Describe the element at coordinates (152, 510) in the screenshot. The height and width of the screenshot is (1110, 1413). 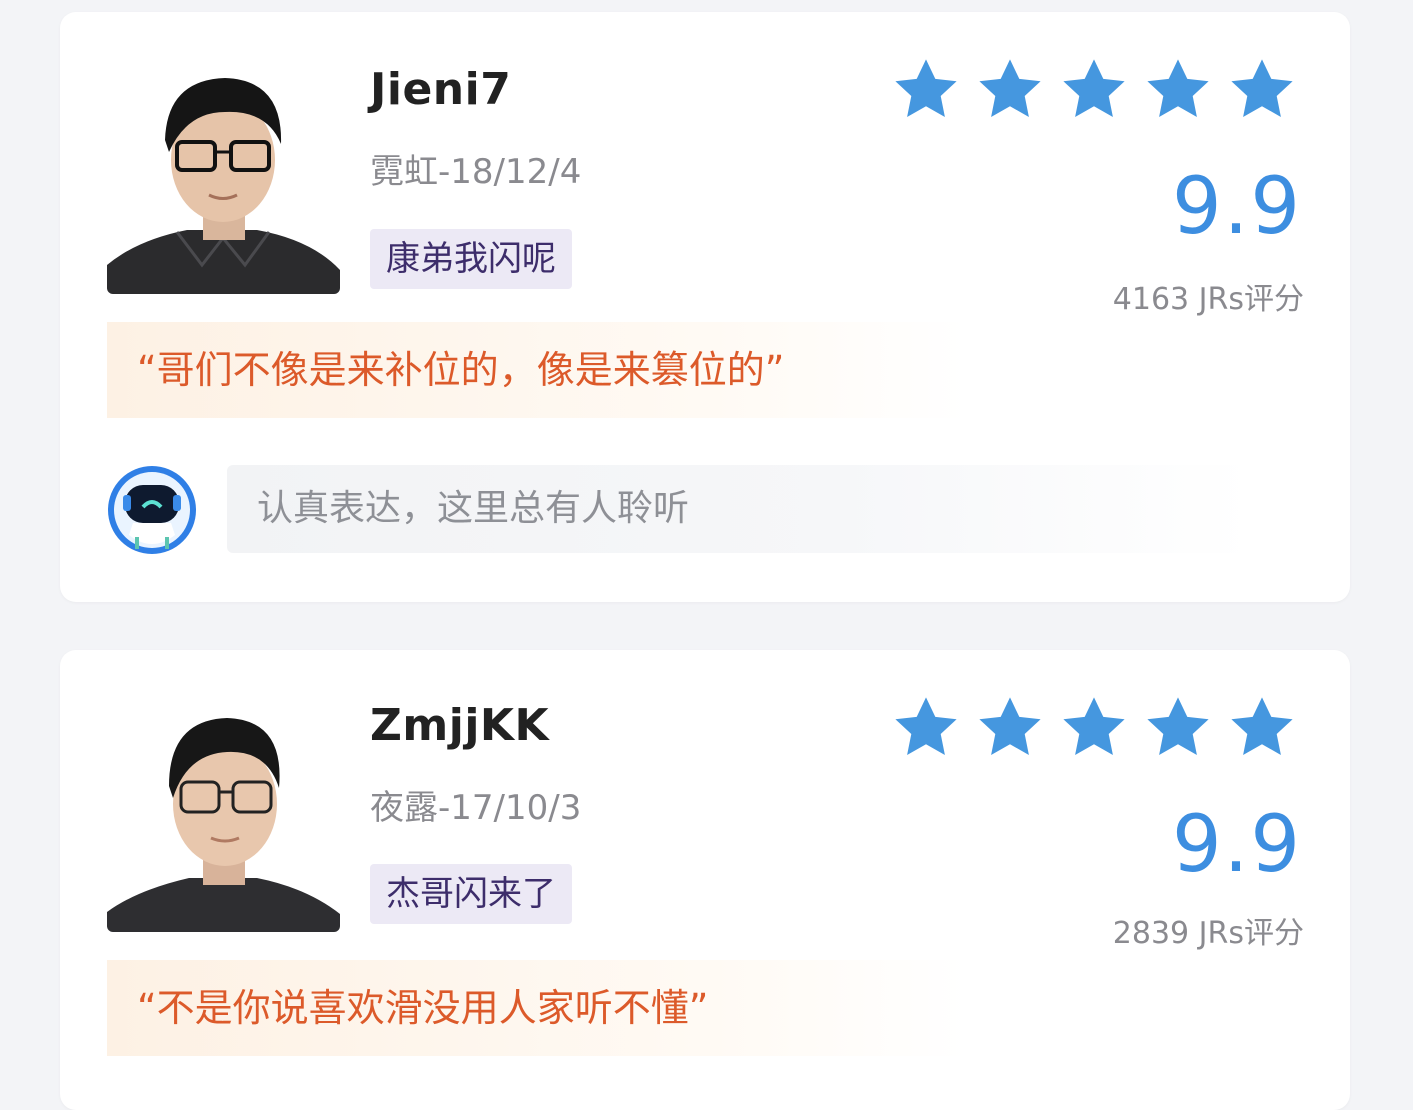
I see `robot-avatar-icon` at that location.